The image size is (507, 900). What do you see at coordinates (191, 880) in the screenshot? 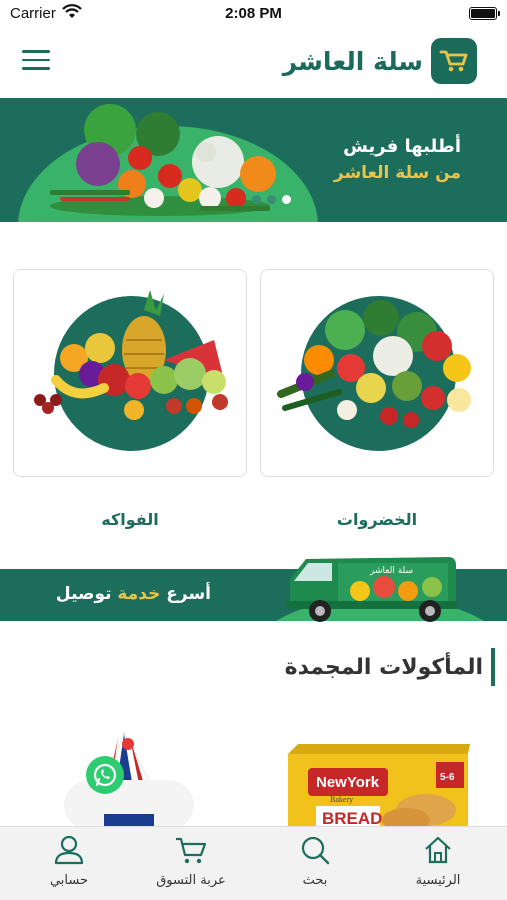
I see `nav-cart-label: عربة التسوق` at bounding box center [191, 880].